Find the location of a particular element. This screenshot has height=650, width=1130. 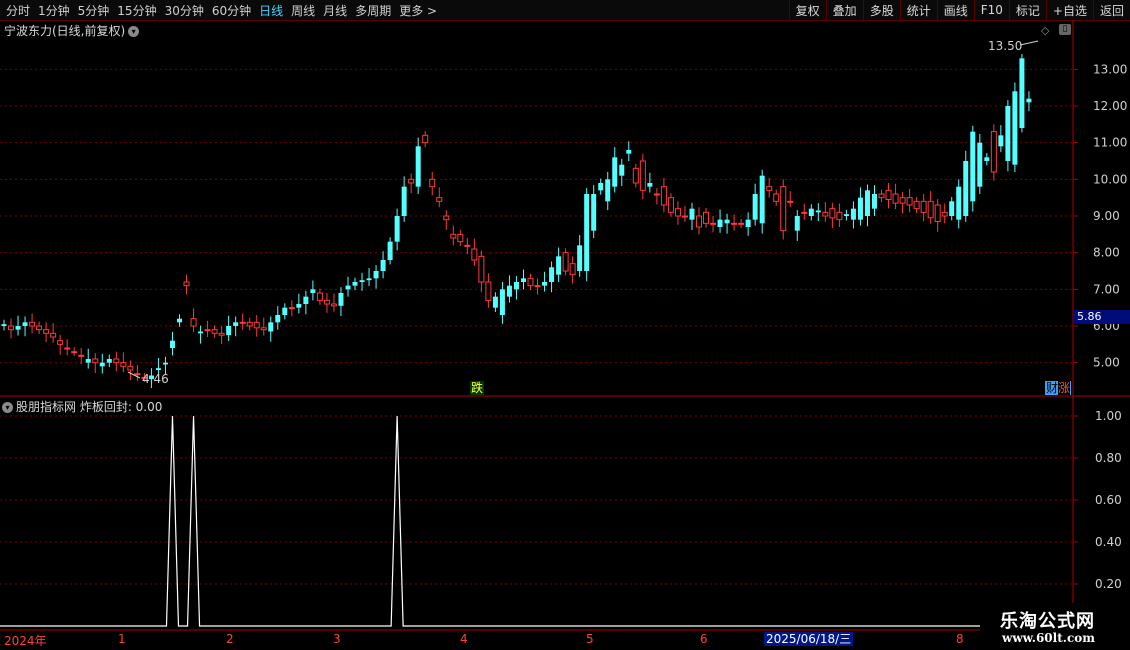

date-label-6: 6 is located at coordinates (704, 639).